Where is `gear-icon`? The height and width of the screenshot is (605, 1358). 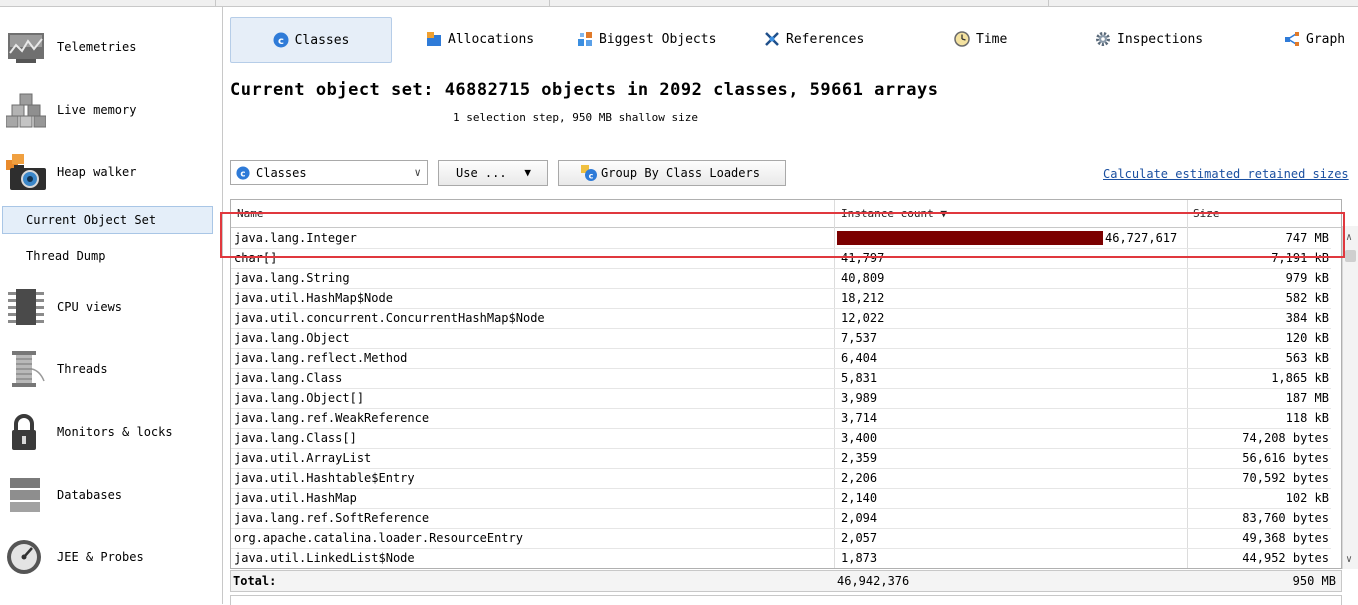
gear-icon is located at coordinates (1103, 39).